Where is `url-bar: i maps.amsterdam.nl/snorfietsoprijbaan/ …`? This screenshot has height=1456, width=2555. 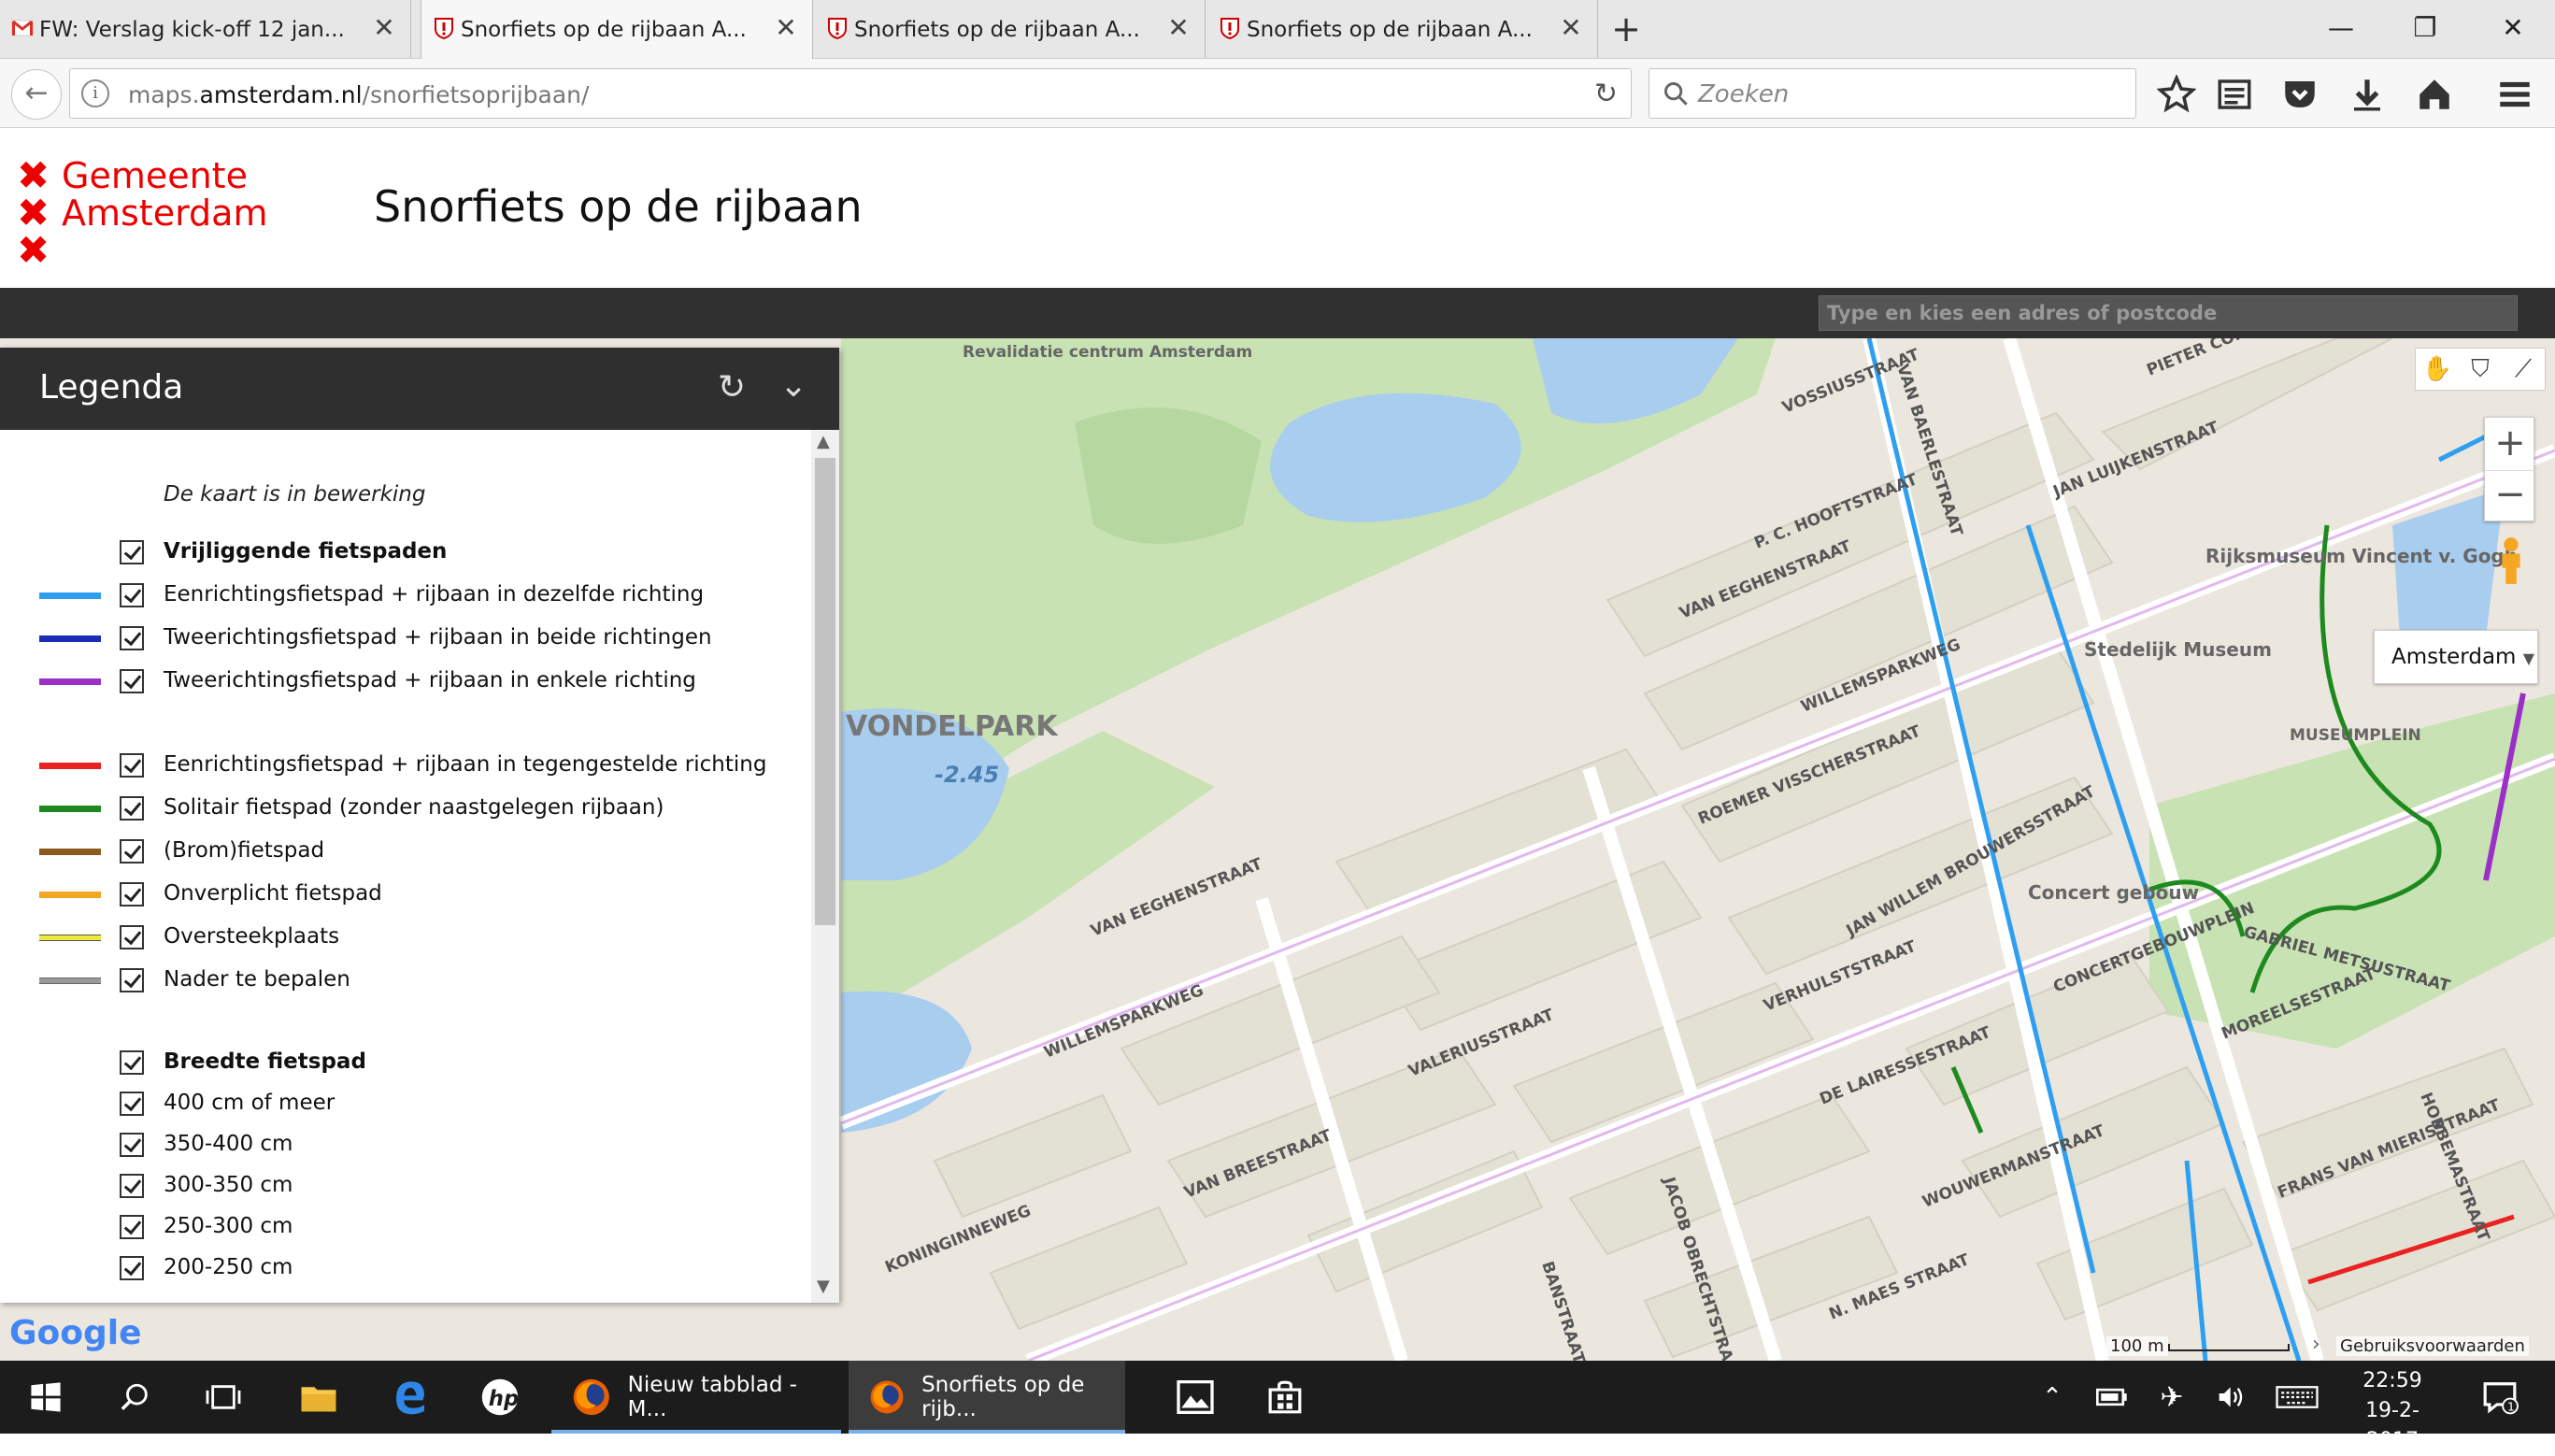
url-bar: i maps.amsterdam.nl/snorfietsoprijbaan/ … is located at coordinates (850, 93).